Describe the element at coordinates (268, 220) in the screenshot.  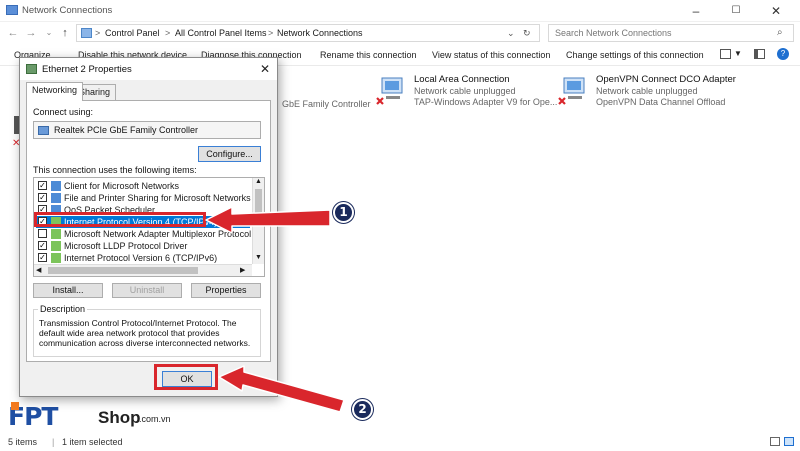
I see `arrow-to-ipv4` at that location.